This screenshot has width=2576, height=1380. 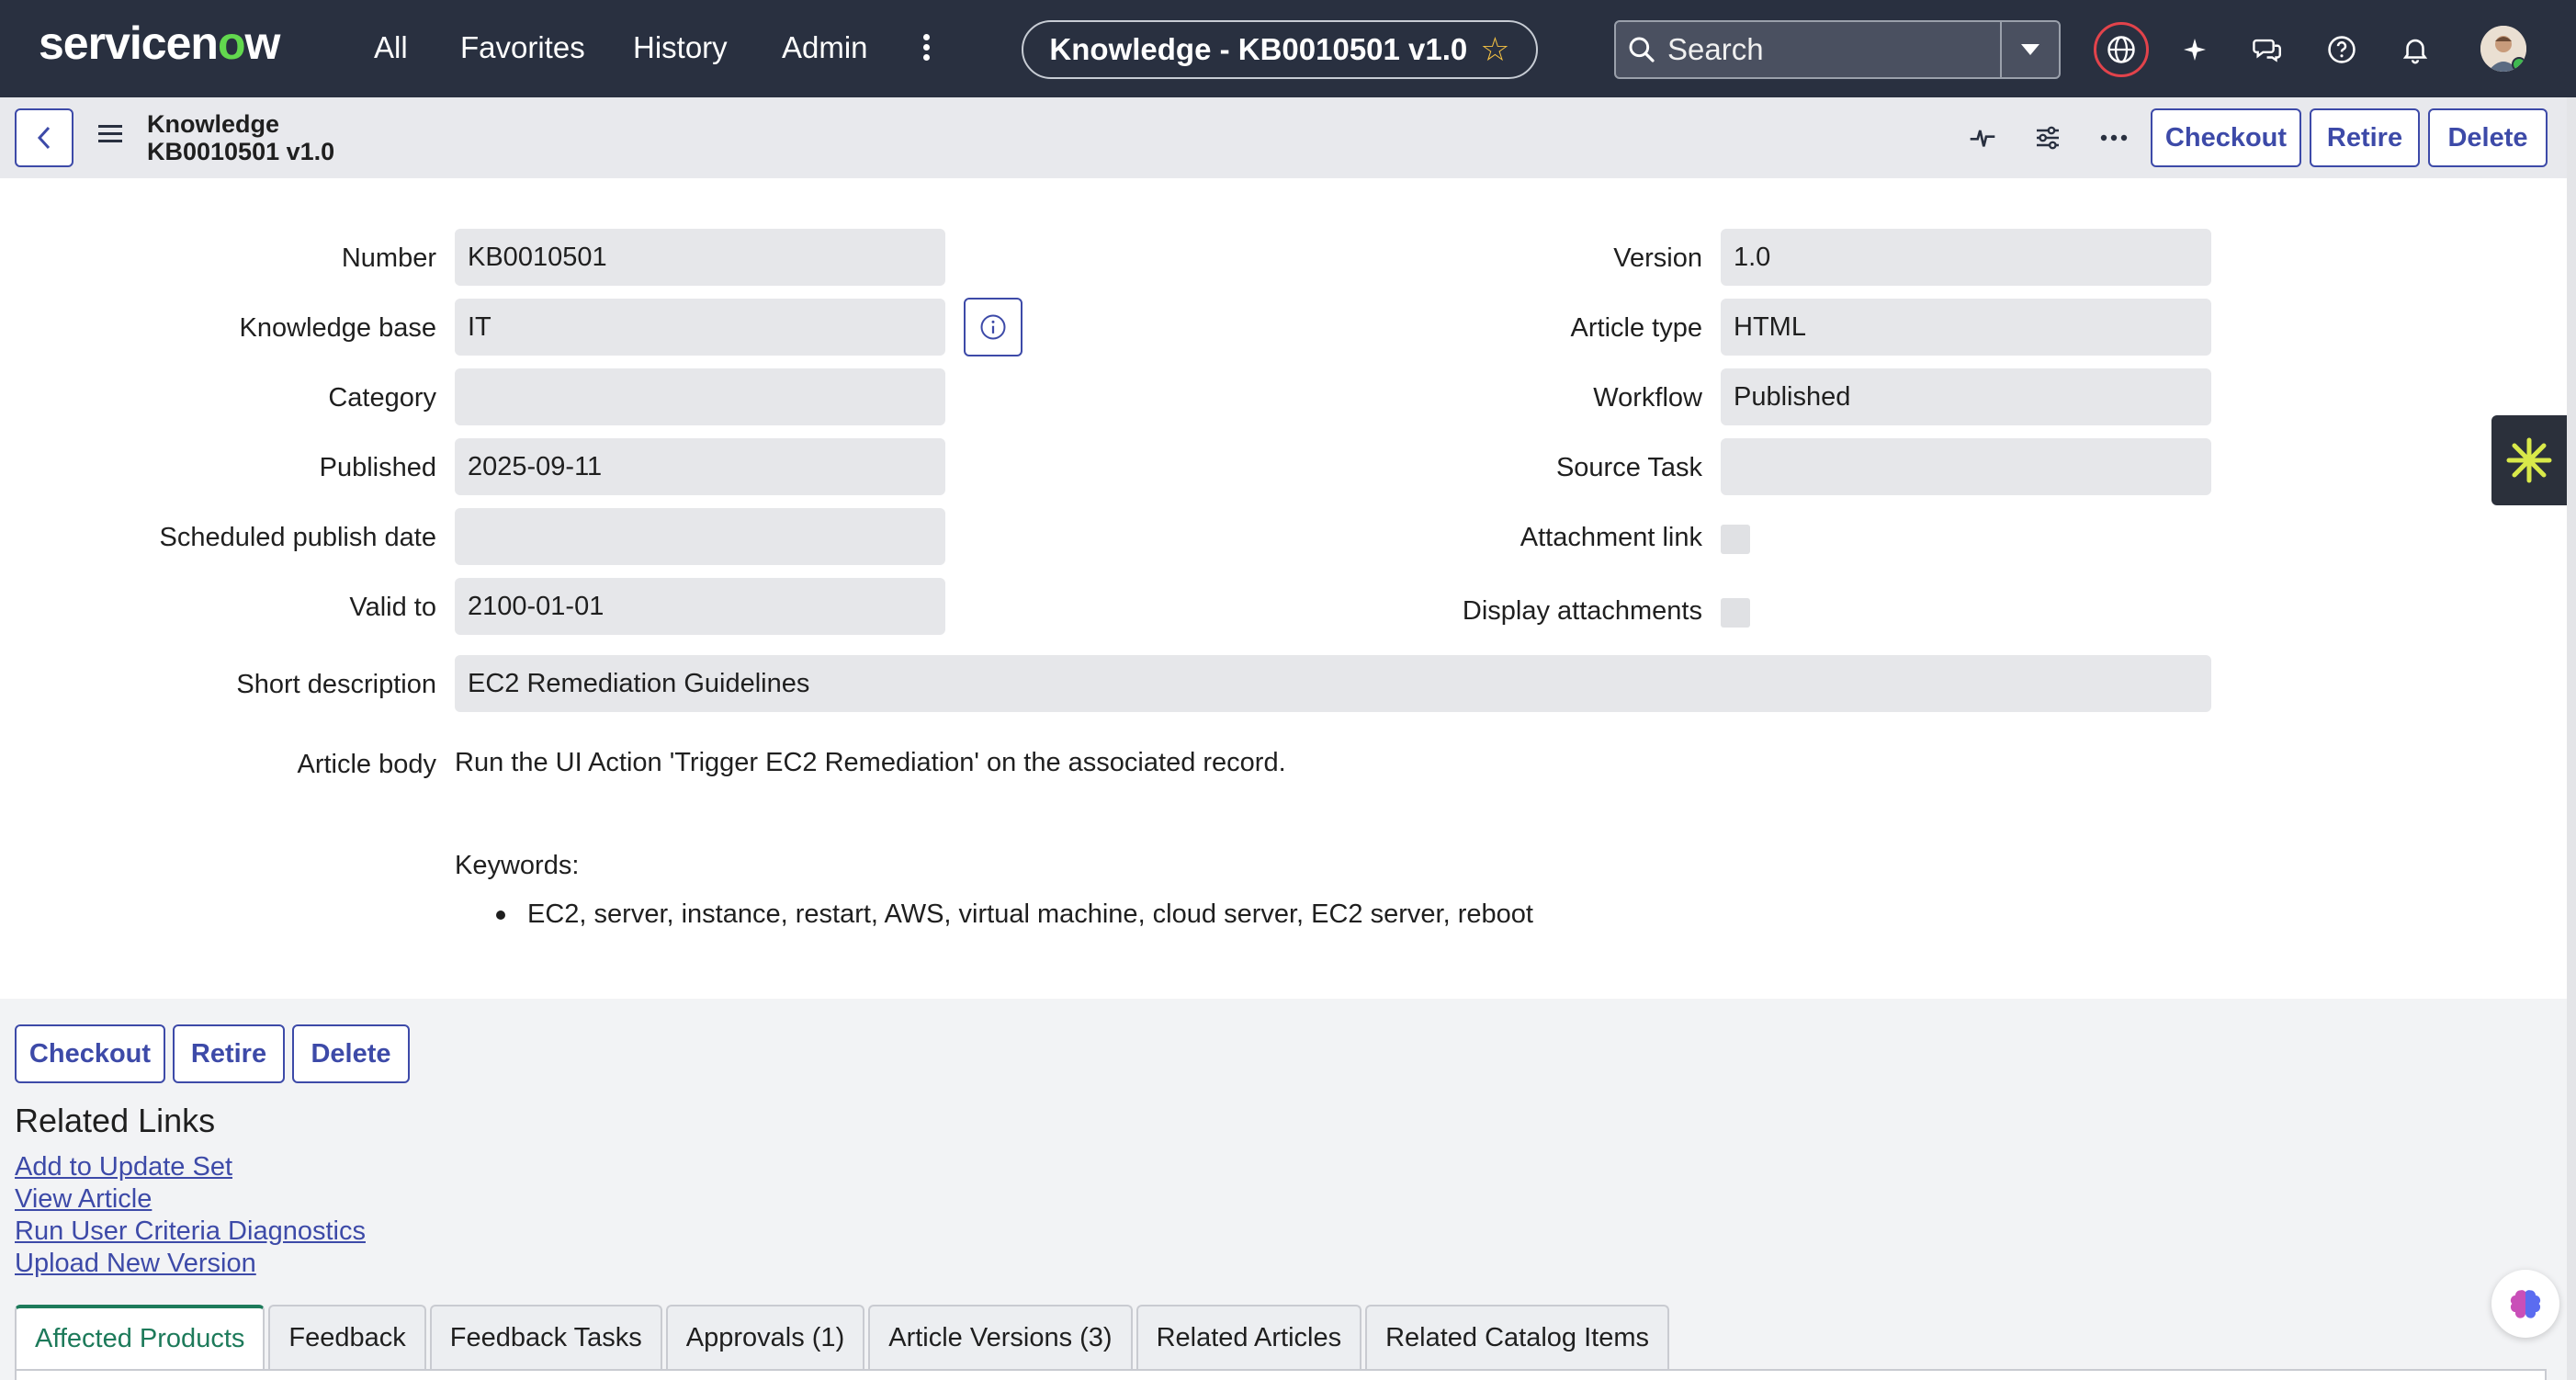 What do you see at coordinates (366, 765) in the screenshot?
I see `article-body-label: Article body` at bounding box center [366, 765].